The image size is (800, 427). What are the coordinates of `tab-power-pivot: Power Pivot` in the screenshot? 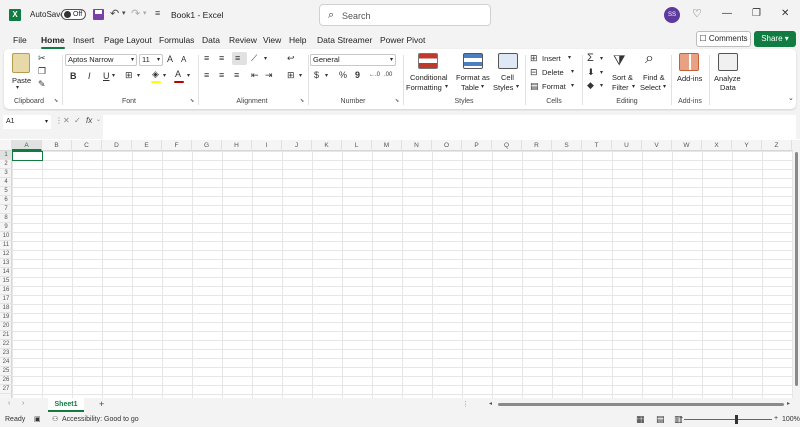 It's located at (402, 40).